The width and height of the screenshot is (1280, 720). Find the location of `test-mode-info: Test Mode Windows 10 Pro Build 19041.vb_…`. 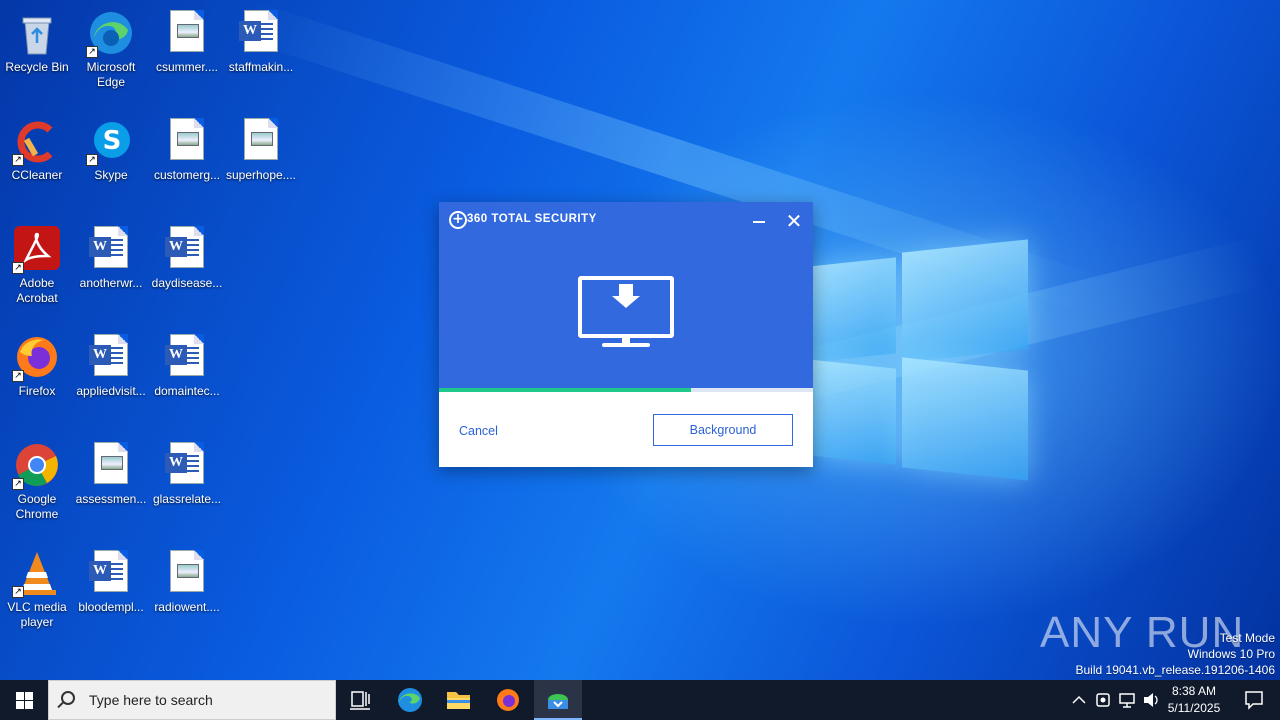

test-mode-info: Test Mode Windows 10 Pro Build 19041.vb_… is located at coordinates (1176, 654).